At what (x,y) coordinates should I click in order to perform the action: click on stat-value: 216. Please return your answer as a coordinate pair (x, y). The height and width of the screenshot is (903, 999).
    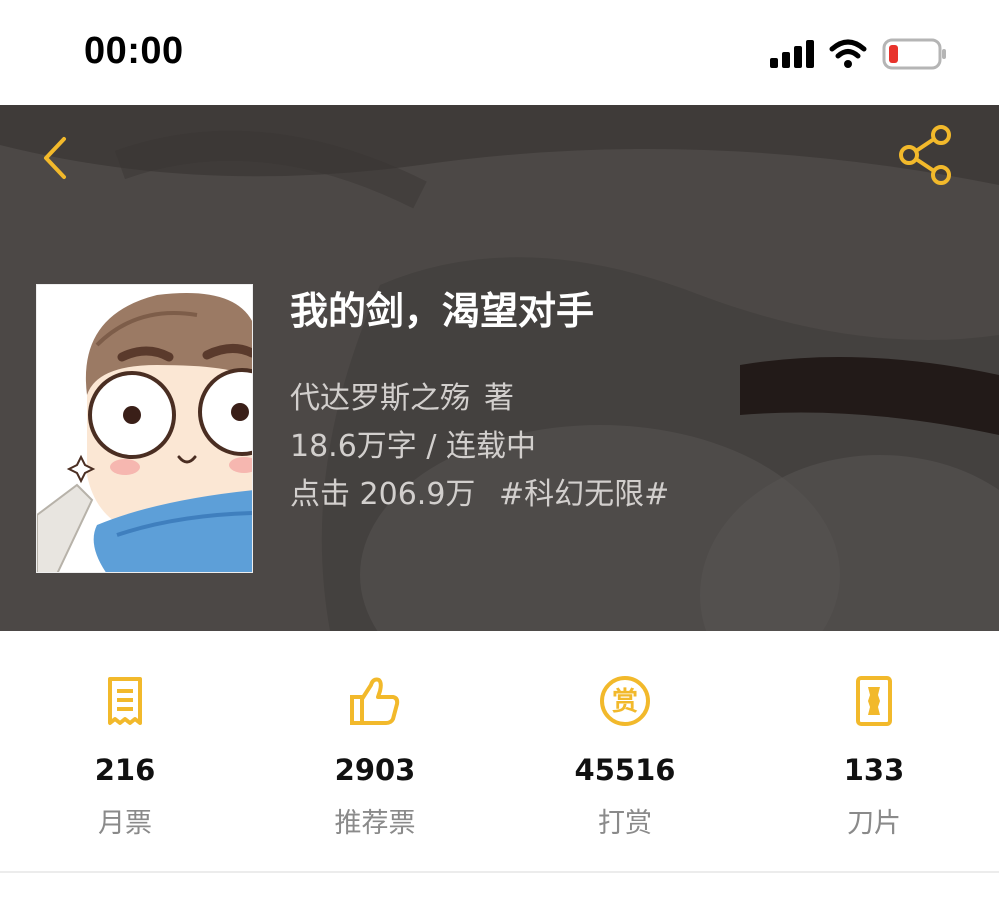
    Looking at the image, I should click on (125, 770).